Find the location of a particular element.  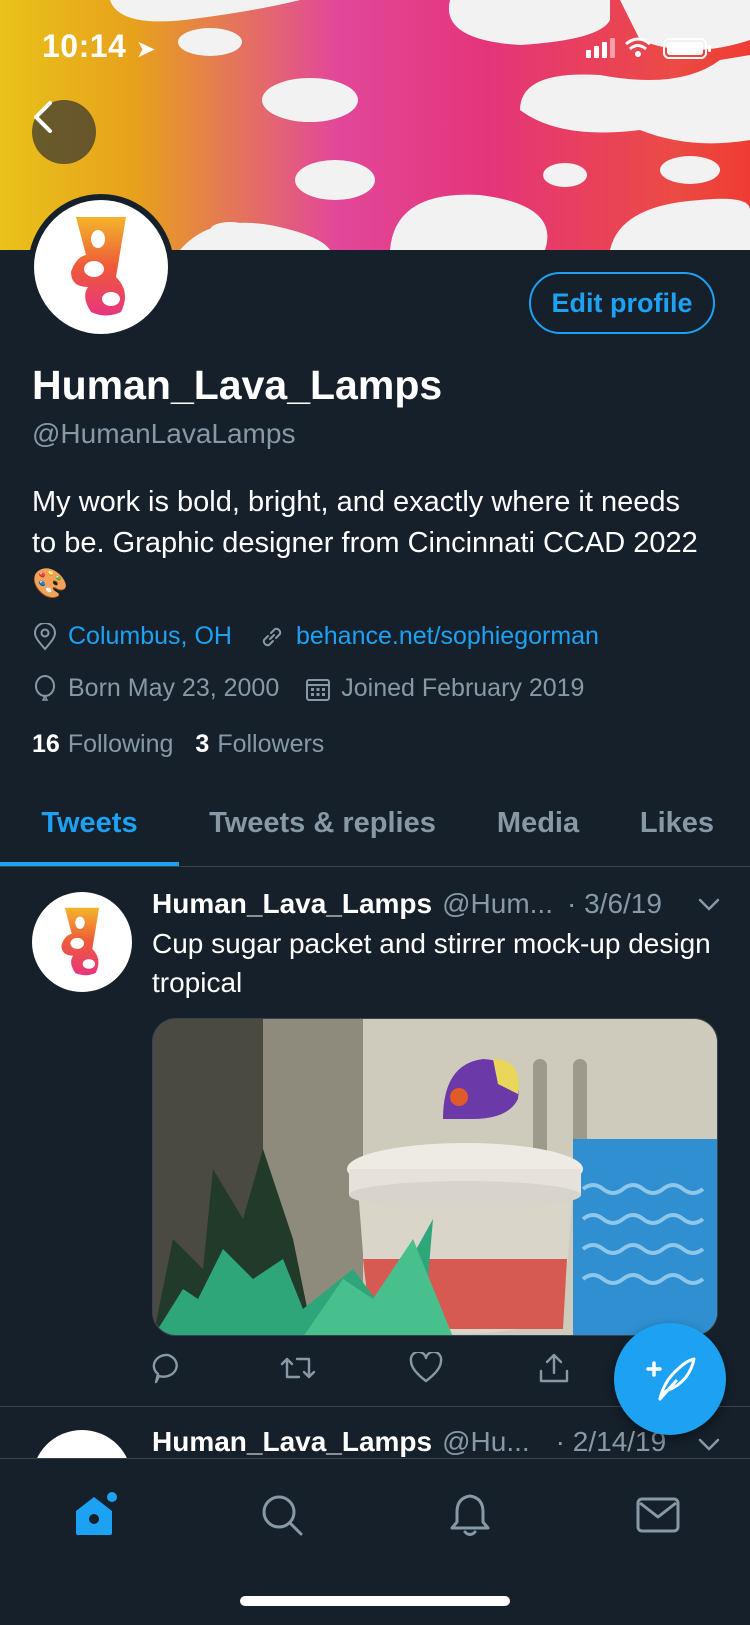

home-icon is located at coordinates (96, 1513).